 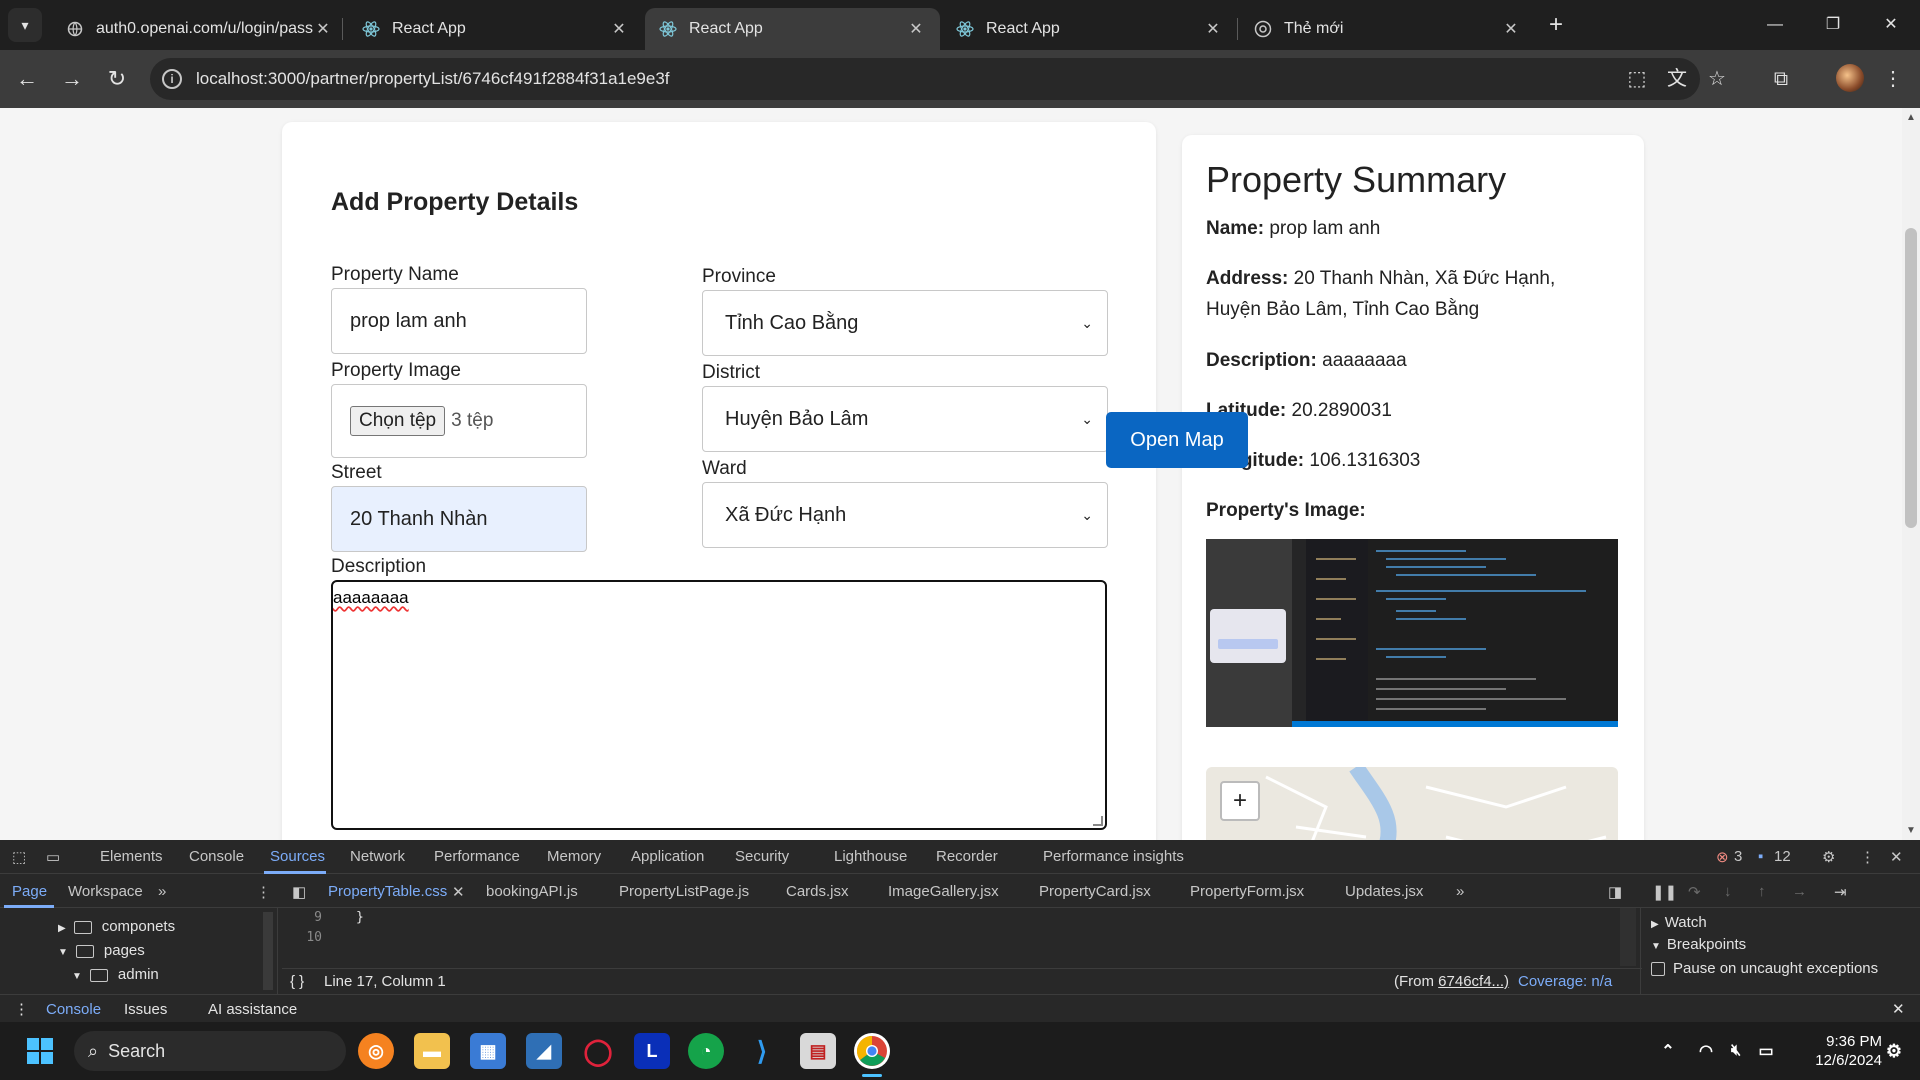 What do you see at coordinates (1722, 857) in the screenshot?
I see `error-icon: ⊗` at bounding box center [1722, 857].